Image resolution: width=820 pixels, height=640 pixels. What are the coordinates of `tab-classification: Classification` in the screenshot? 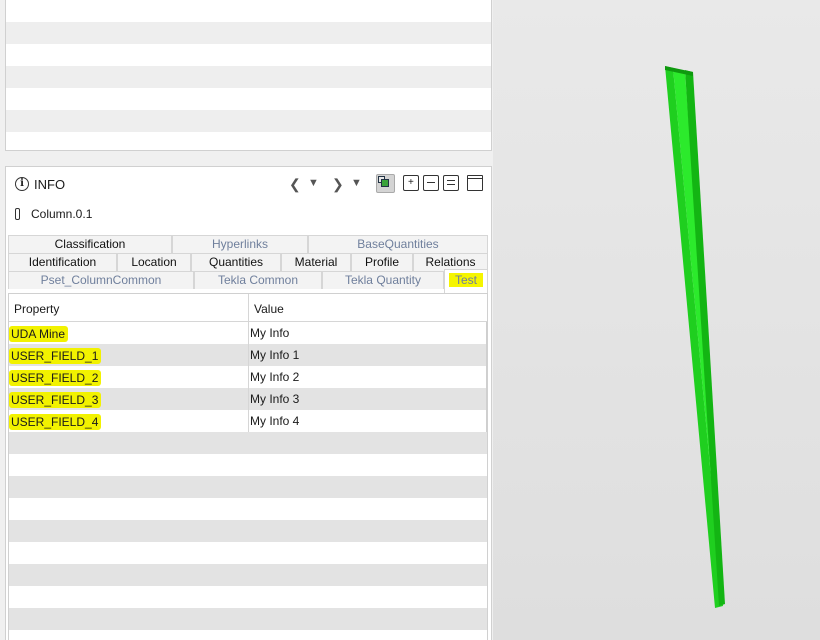 It's located at (90, 244).